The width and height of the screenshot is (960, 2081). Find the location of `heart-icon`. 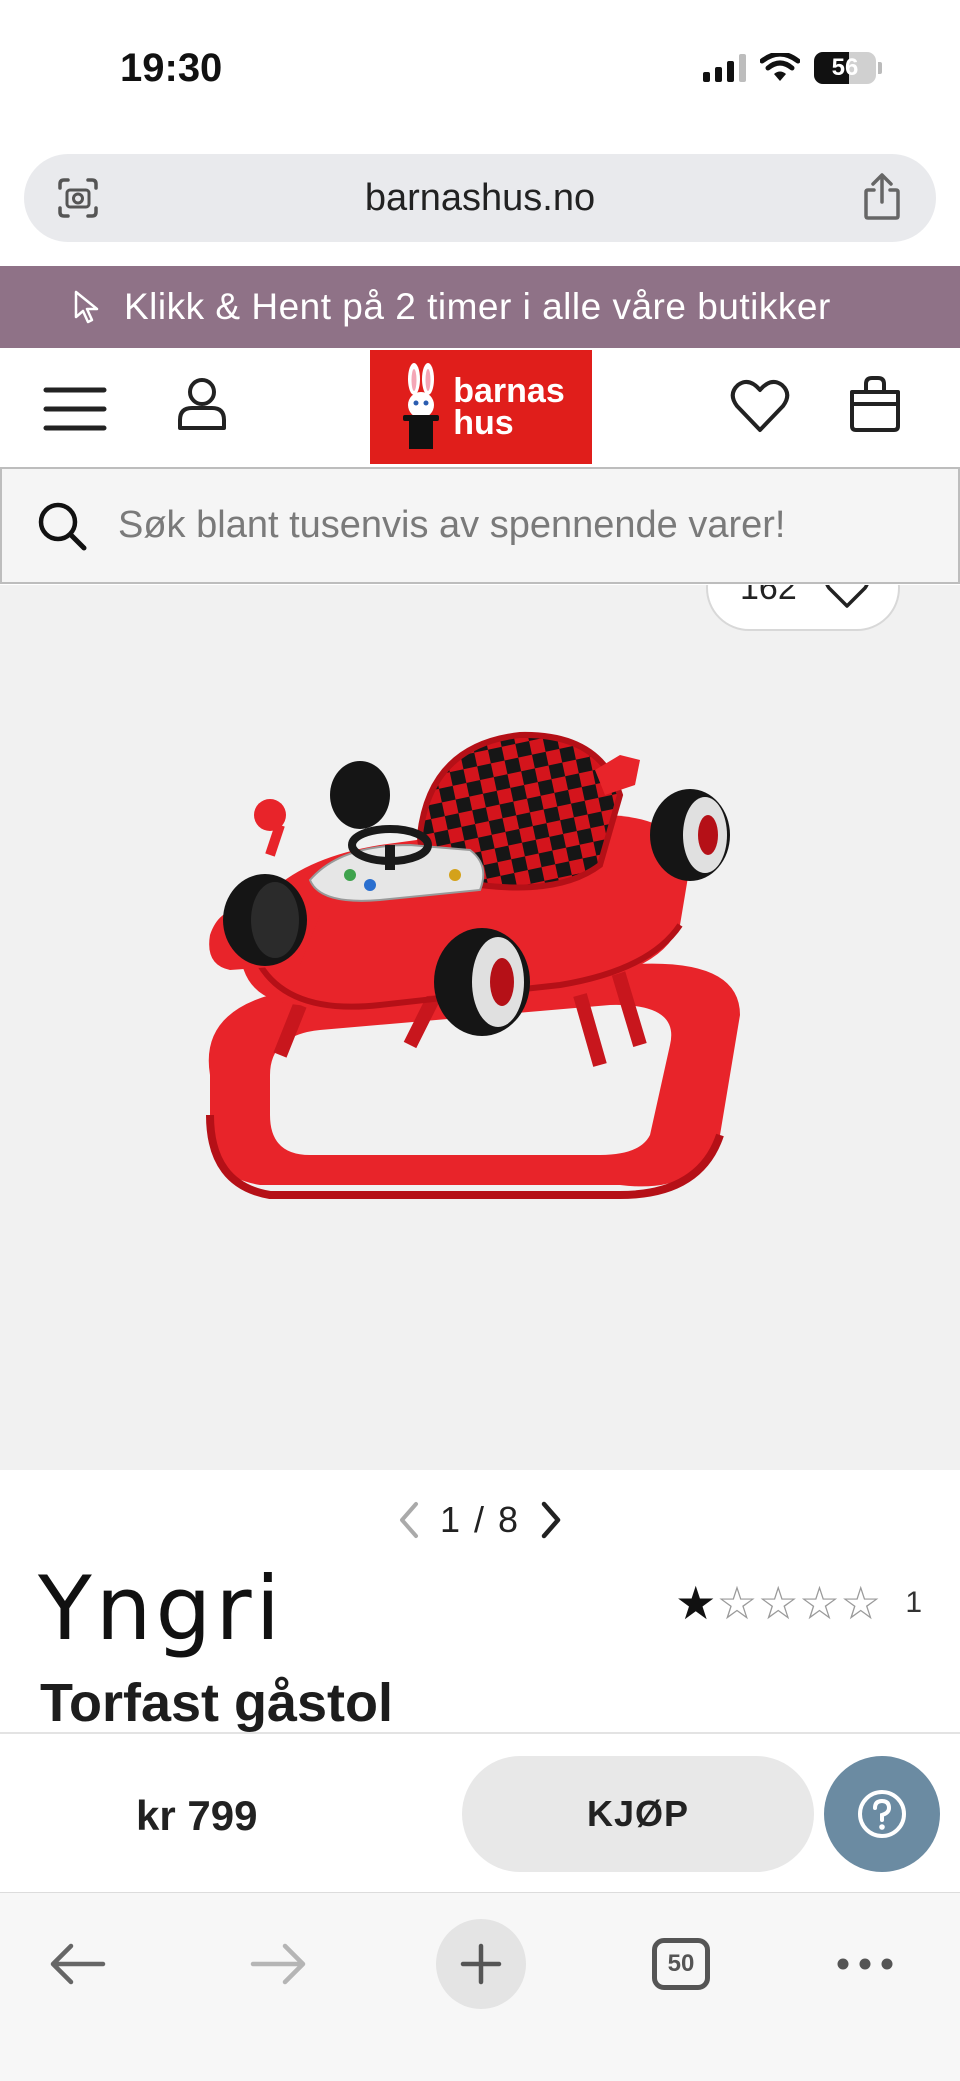

heart-icon is located at coordinates (847, 596).